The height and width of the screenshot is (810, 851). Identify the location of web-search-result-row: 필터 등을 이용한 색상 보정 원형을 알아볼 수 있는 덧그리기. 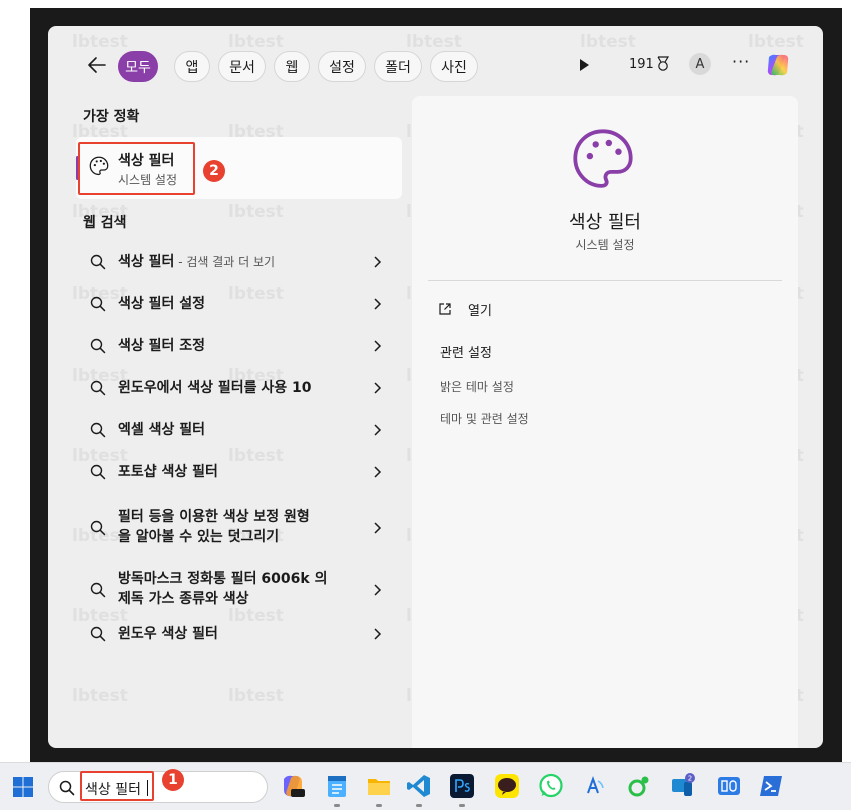
(239, 528).